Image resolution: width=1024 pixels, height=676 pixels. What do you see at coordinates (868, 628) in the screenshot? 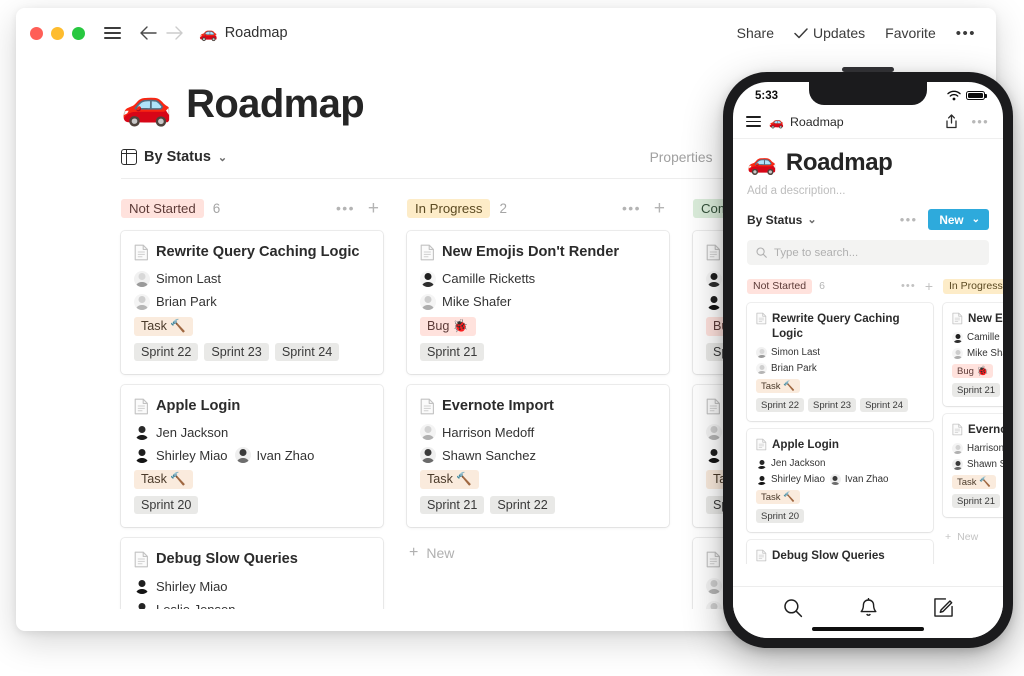
I see `phone-home-indicator` at bounding box center [868, 628].